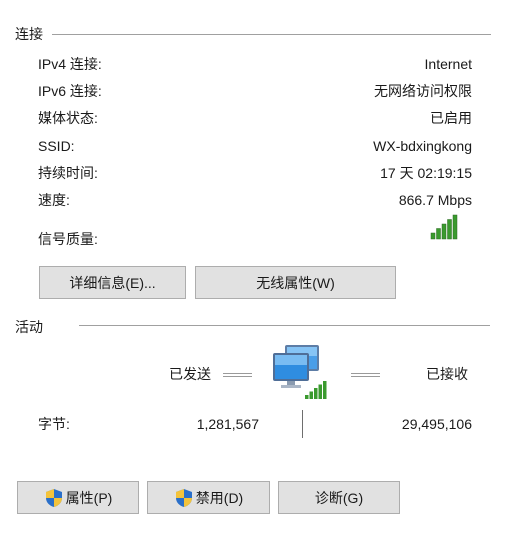 The image size is (511, 538). I want to click on activity-group-divider, so click(284, 325).